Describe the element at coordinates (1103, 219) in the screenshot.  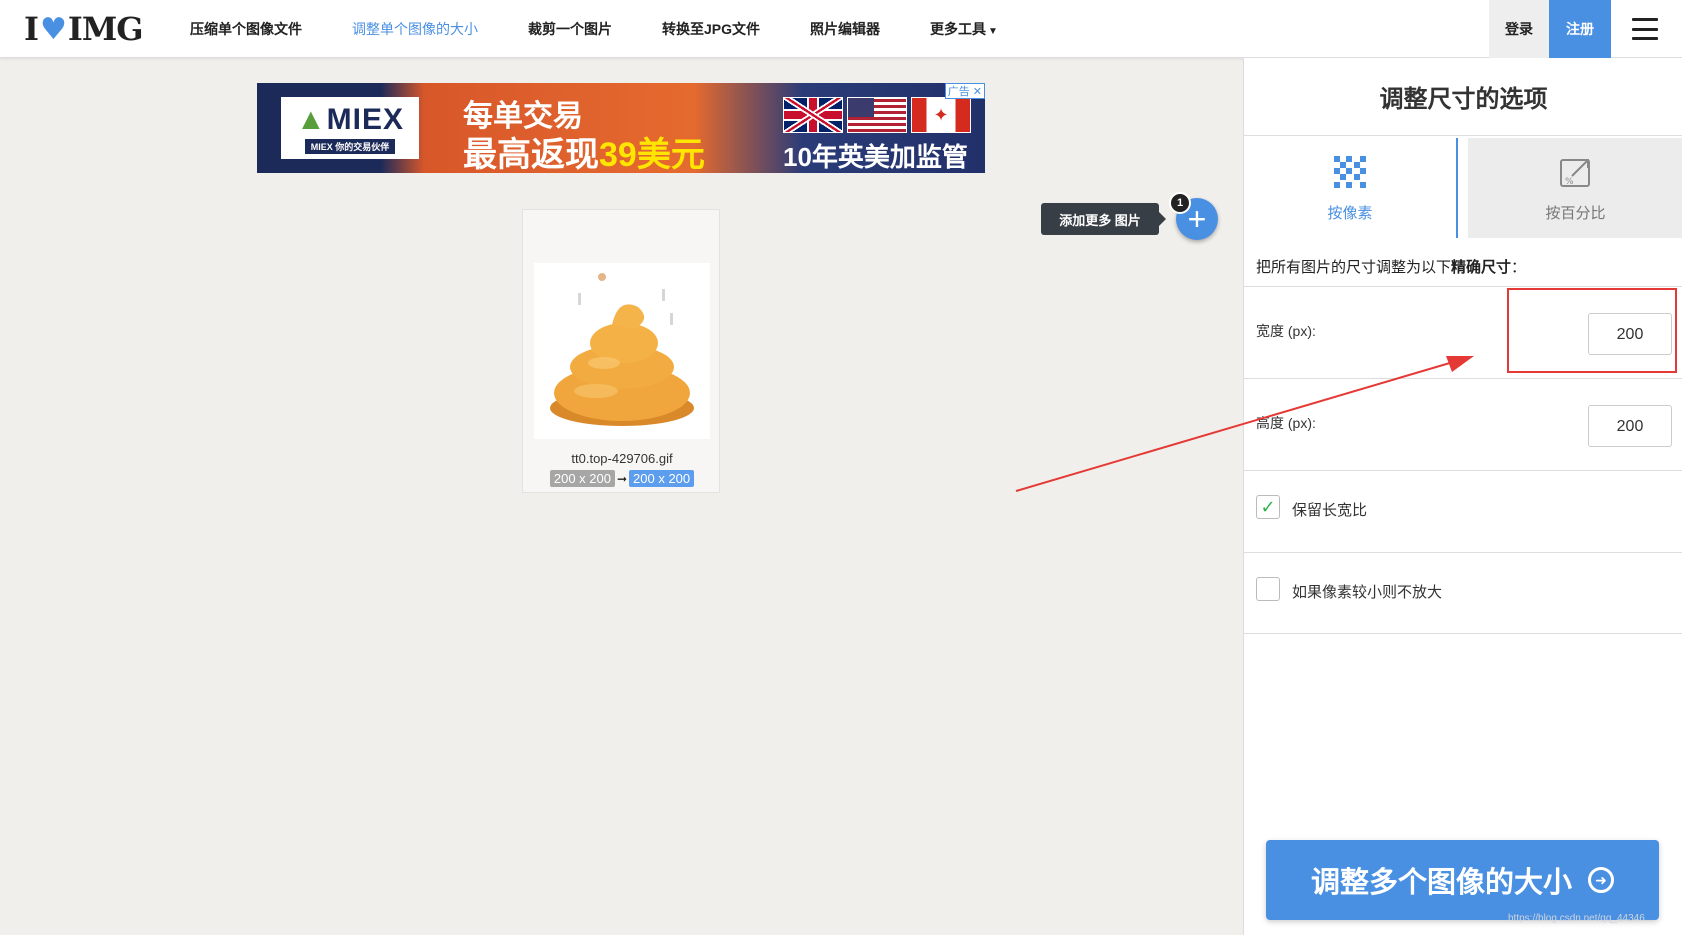
I see `add-more-tooltip: 添加更多 图片` at that location.